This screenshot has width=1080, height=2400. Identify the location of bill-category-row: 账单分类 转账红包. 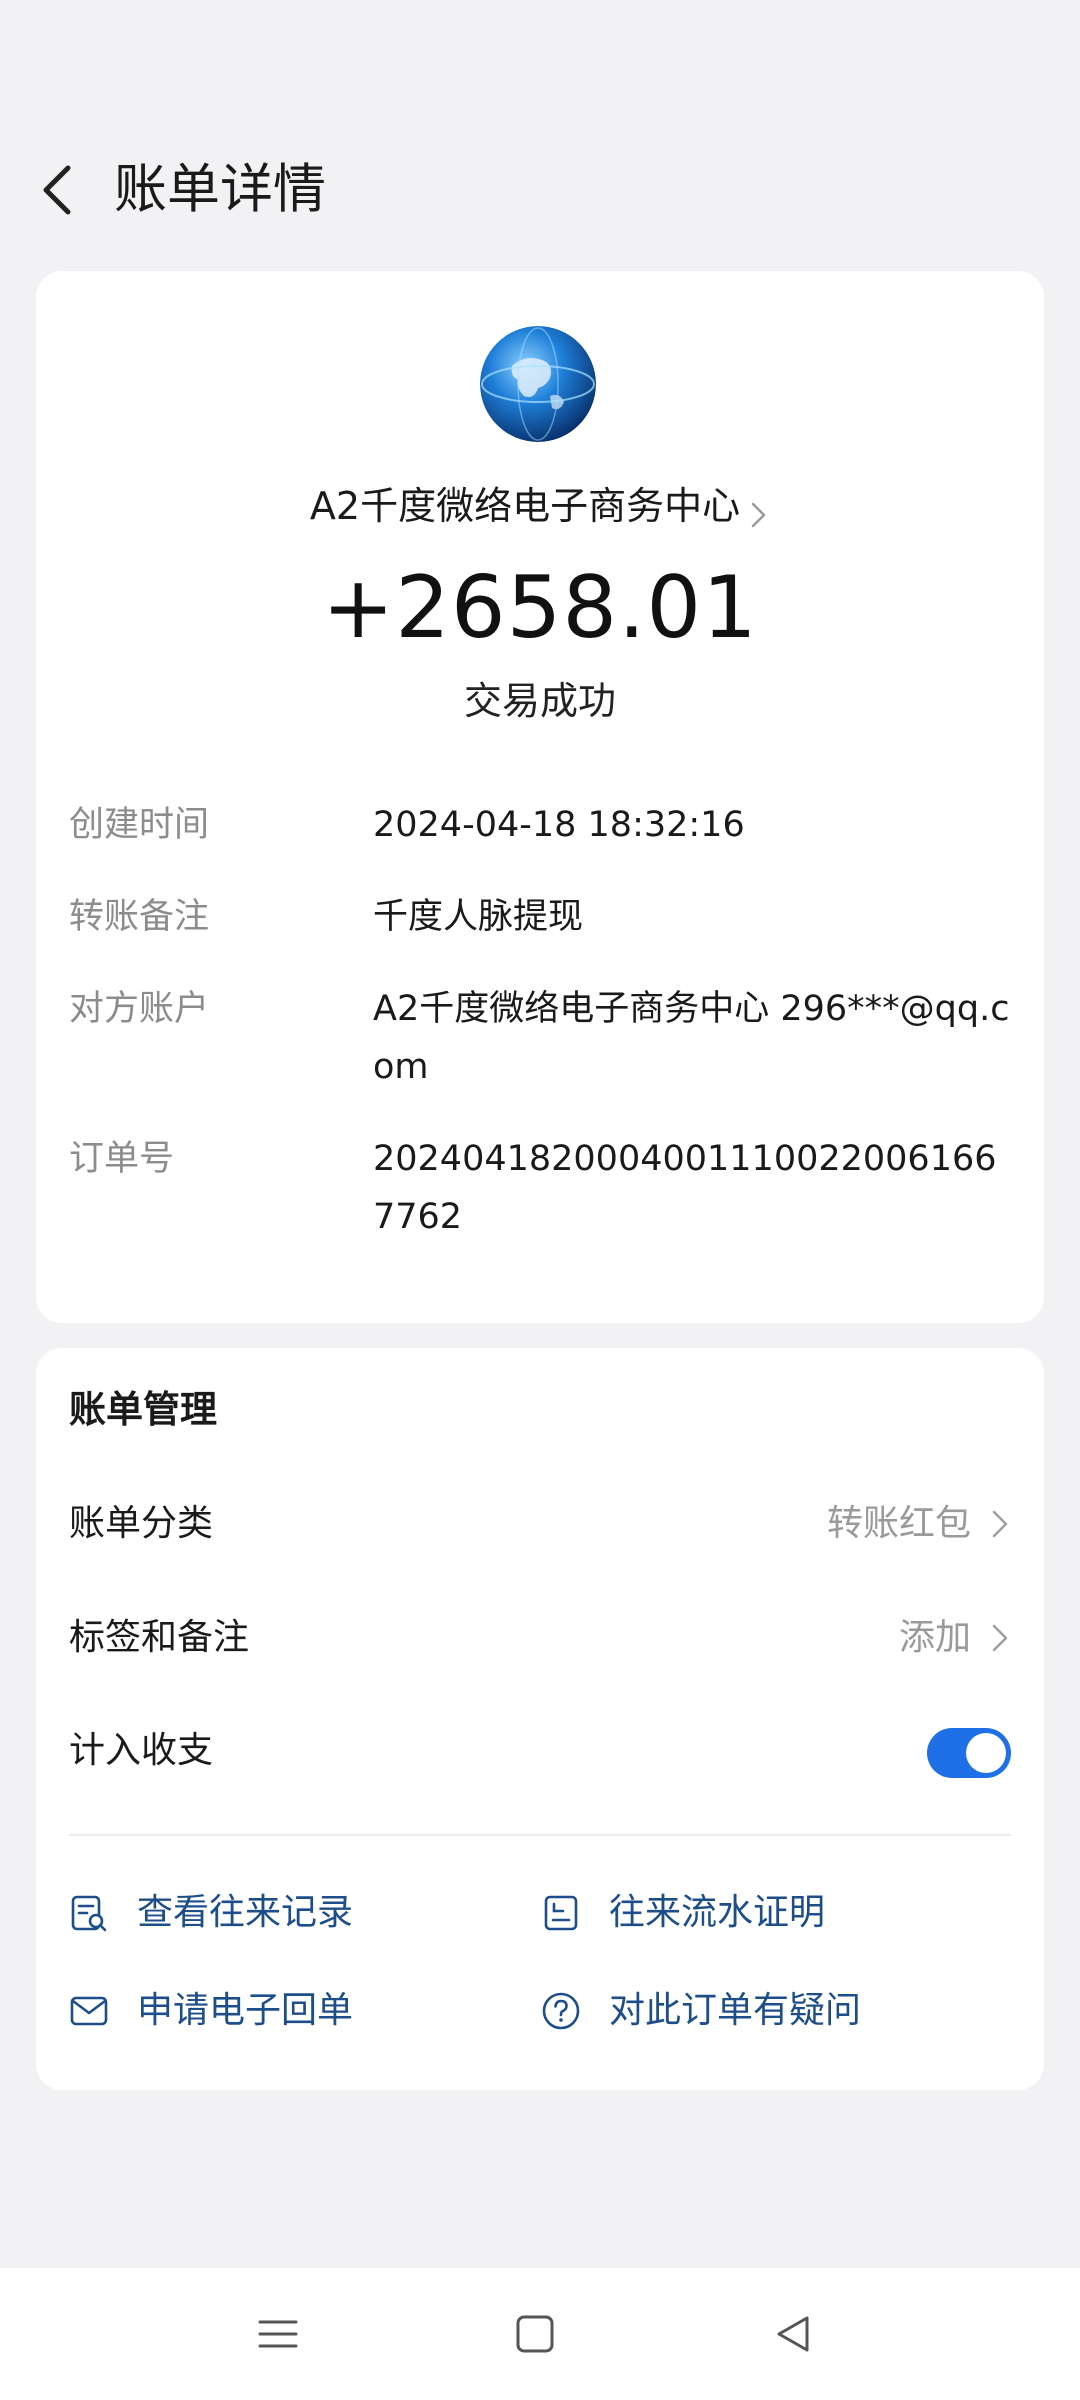
(540, 1524).